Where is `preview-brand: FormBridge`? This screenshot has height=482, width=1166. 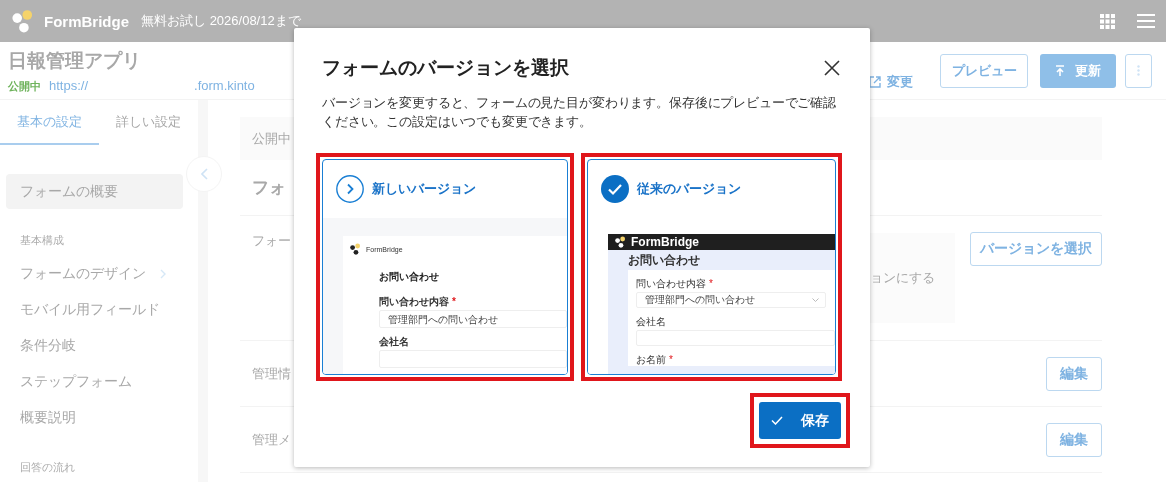
preview-brand: FormBridge is located at coordinates (665, 242).